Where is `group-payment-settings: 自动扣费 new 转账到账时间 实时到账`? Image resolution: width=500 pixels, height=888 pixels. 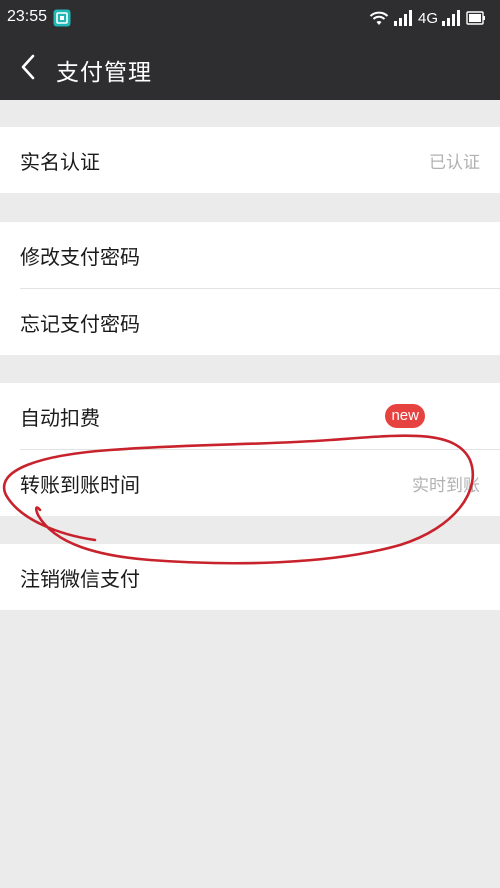
group-payment-settings: 自动扣费 new 转账到账时间 实时到账 is located at coordinates (250, 449).